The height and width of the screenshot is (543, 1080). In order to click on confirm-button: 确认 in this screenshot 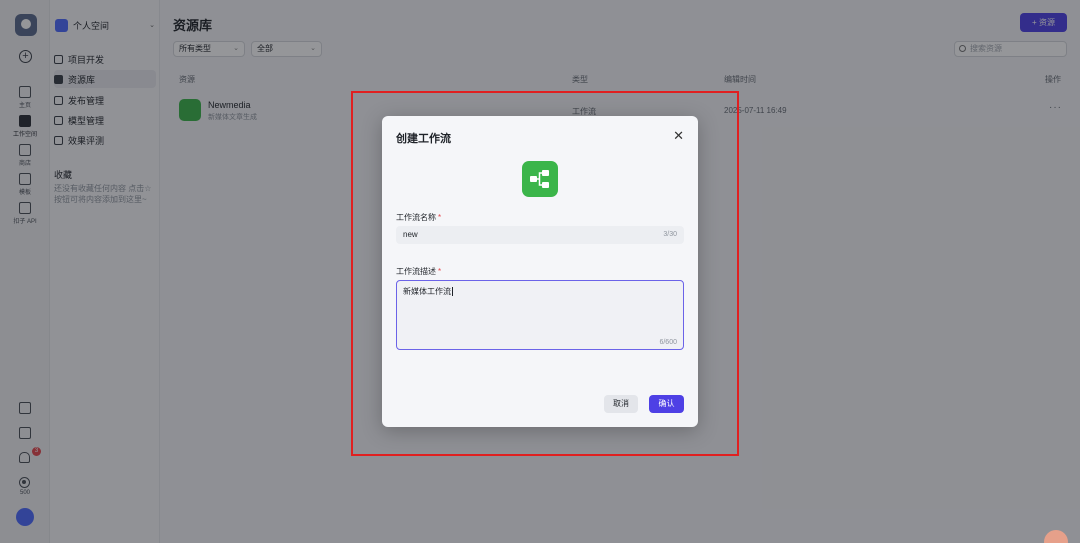, I will do `click(666, 404)`.